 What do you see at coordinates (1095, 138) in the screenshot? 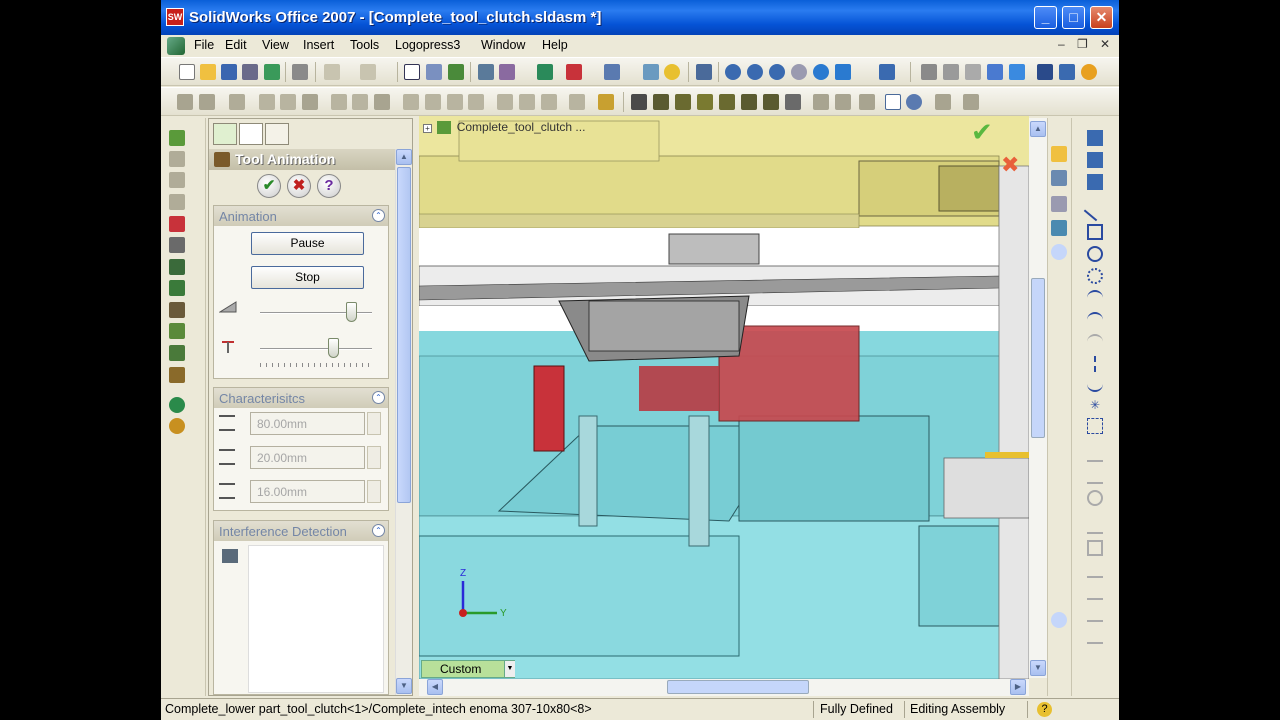
I see `sketch-icon` at bounding box center [1095, 138].